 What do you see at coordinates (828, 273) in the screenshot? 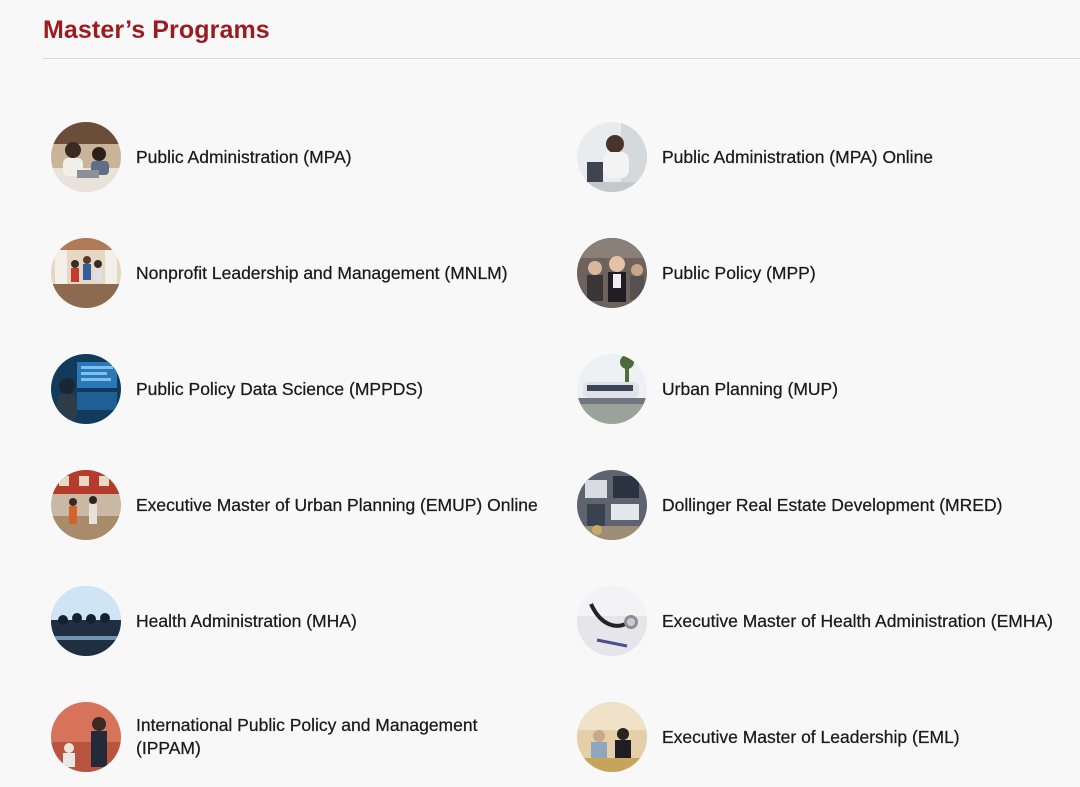
I see `program-link-mpp: Public Policy (MPP)` at bounding box center [828, 273].